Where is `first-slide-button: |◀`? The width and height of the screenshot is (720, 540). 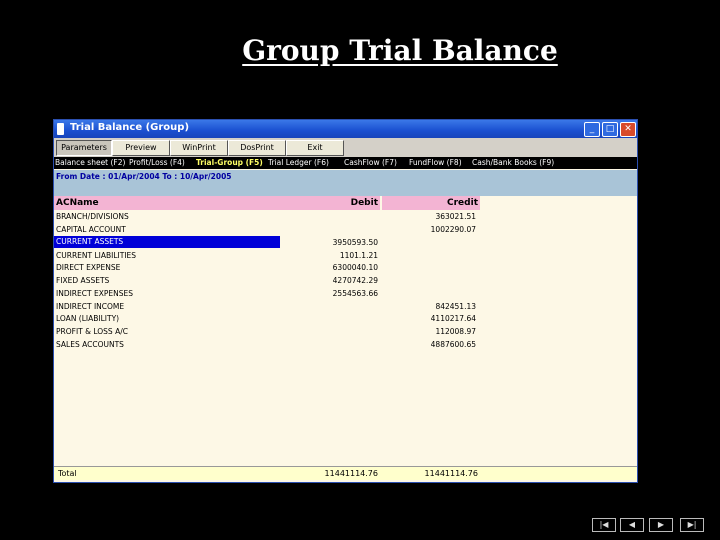 first-slide-button: |◀ is located at coordinates (604, 525).